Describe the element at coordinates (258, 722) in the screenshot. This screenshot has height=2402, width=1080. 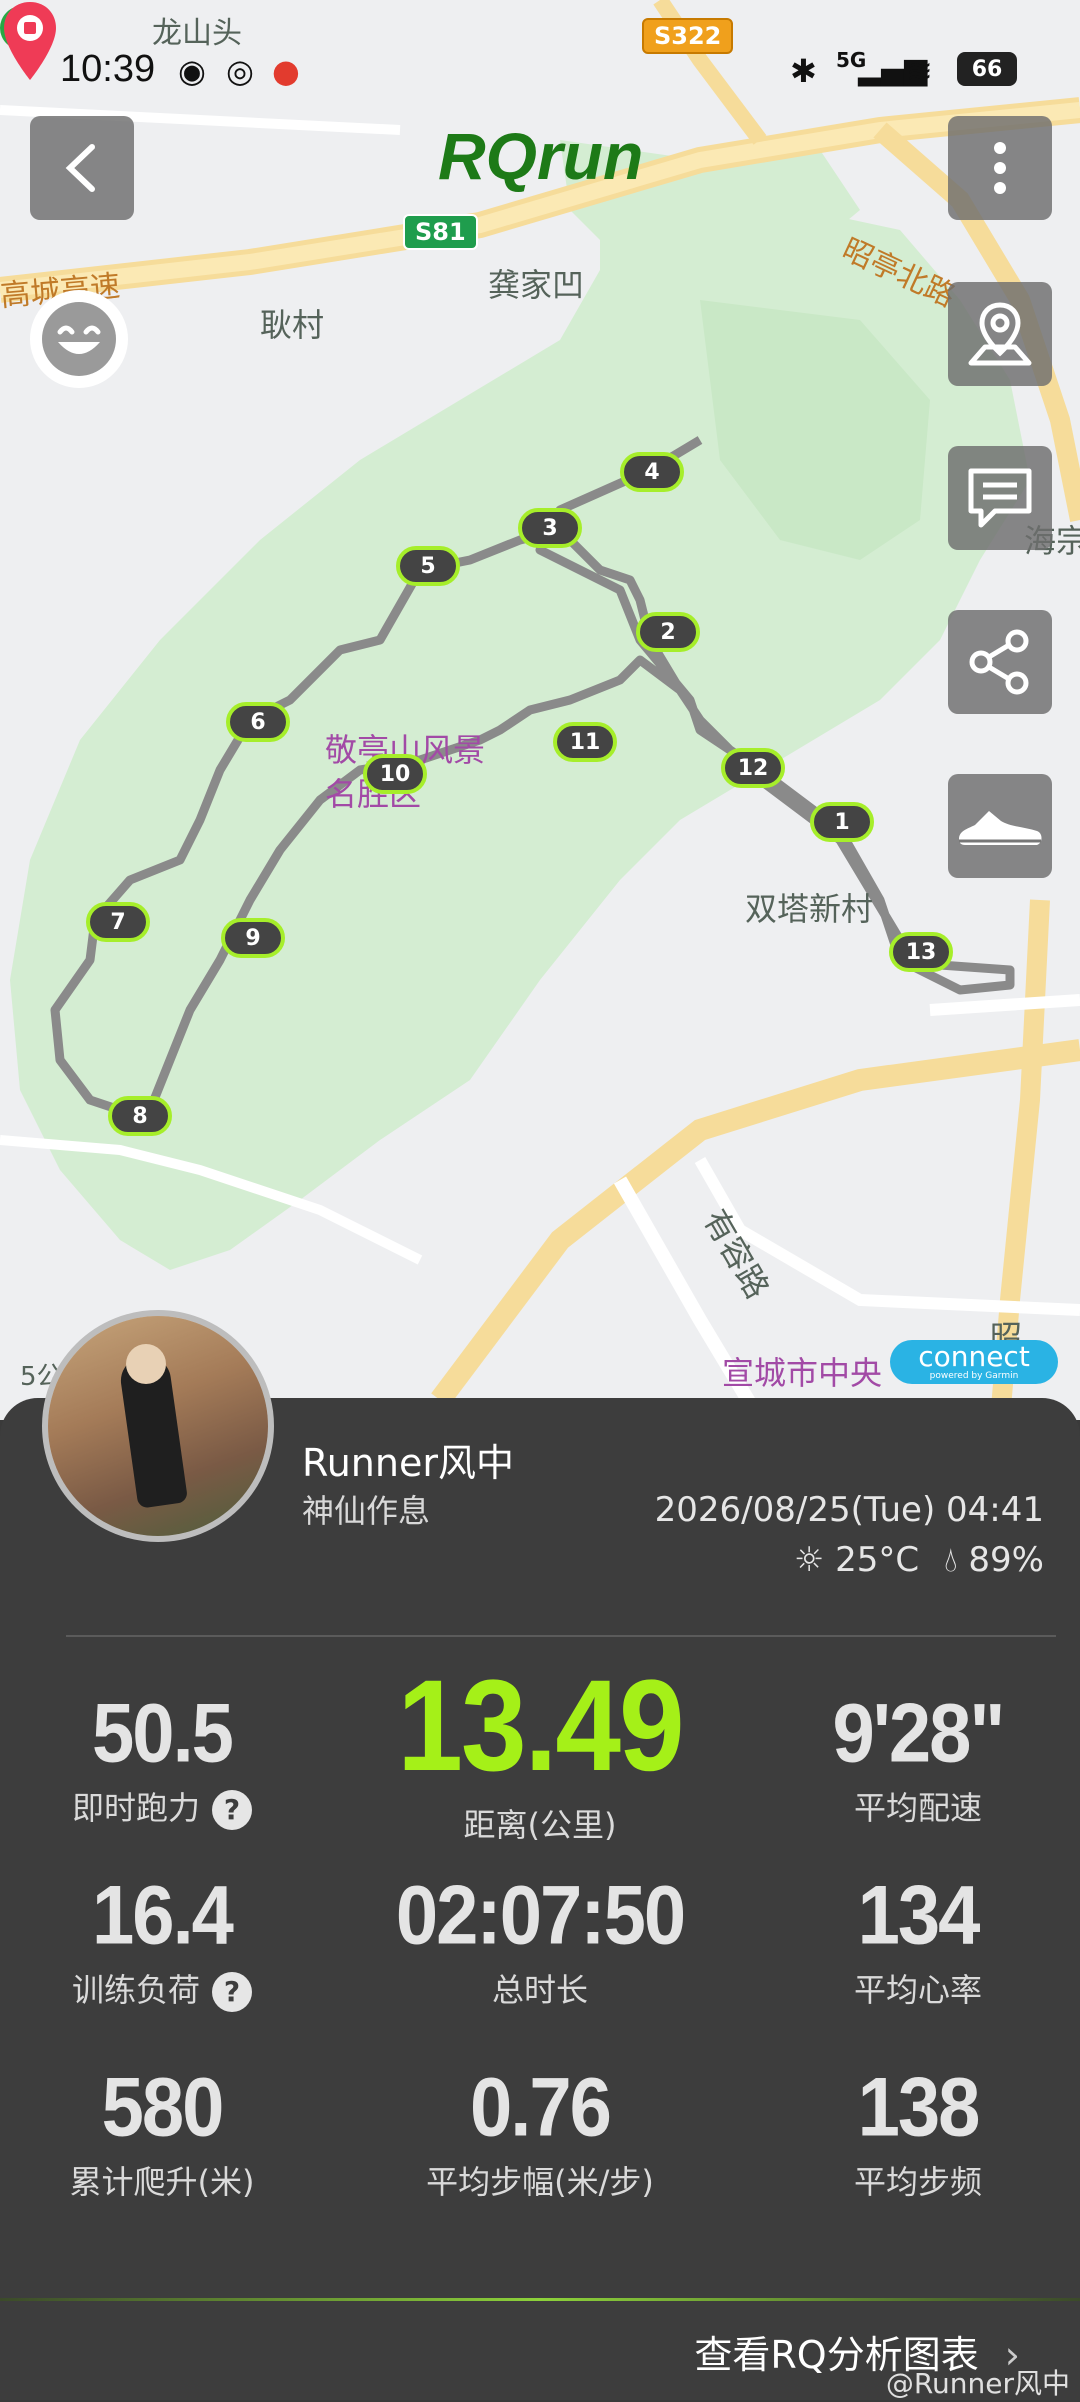
I see `km-marker-6: 6` at that location.